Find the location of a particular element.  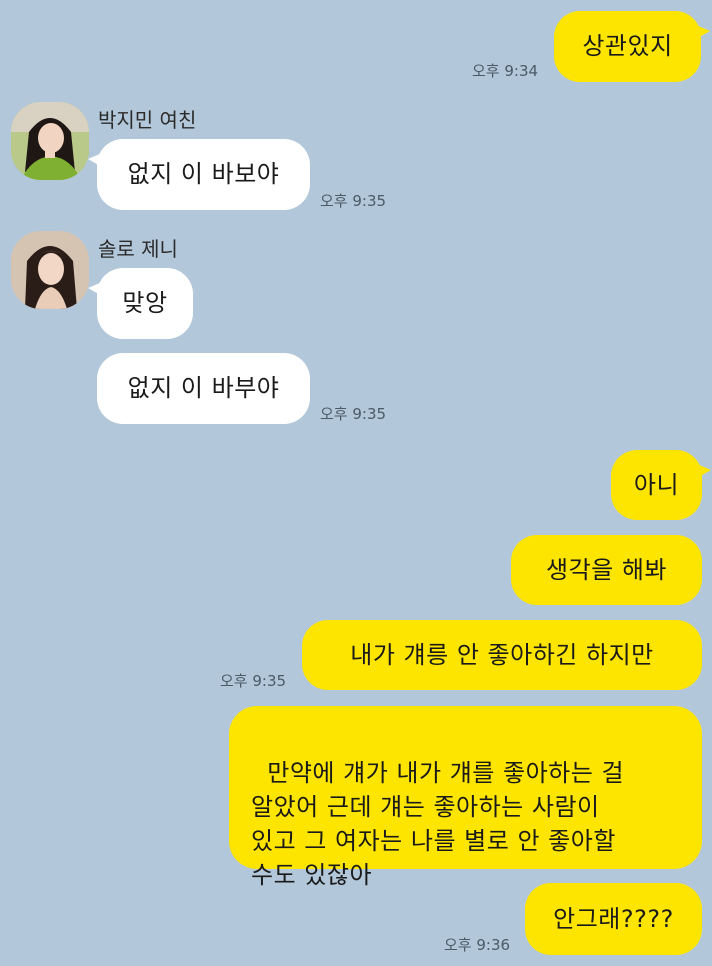

message-text: 내가 걔릉 안 좋아하긴 하지만 is located at coordinates (502, 654).